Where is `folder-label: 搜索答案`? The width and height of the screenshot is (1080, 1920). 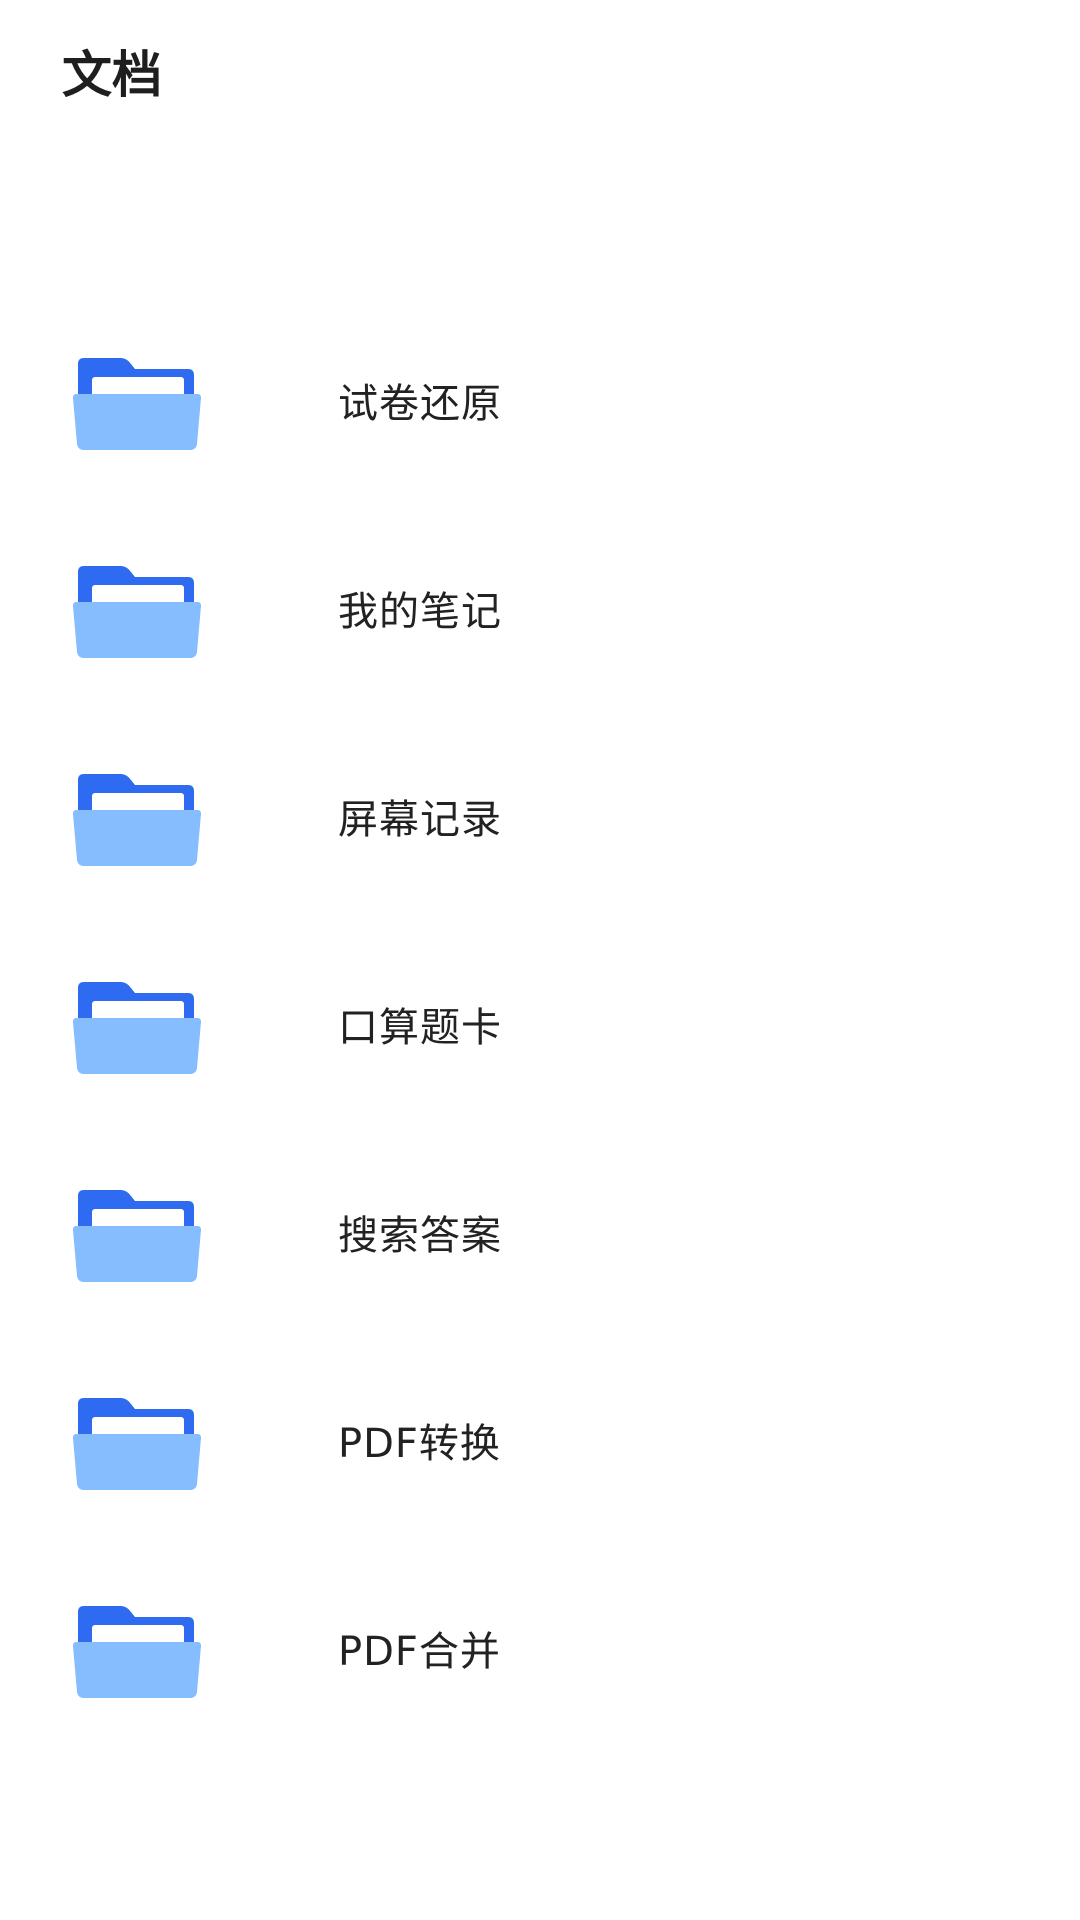
folder-label: 搜索答案 is located at coordinates (420, 1236).